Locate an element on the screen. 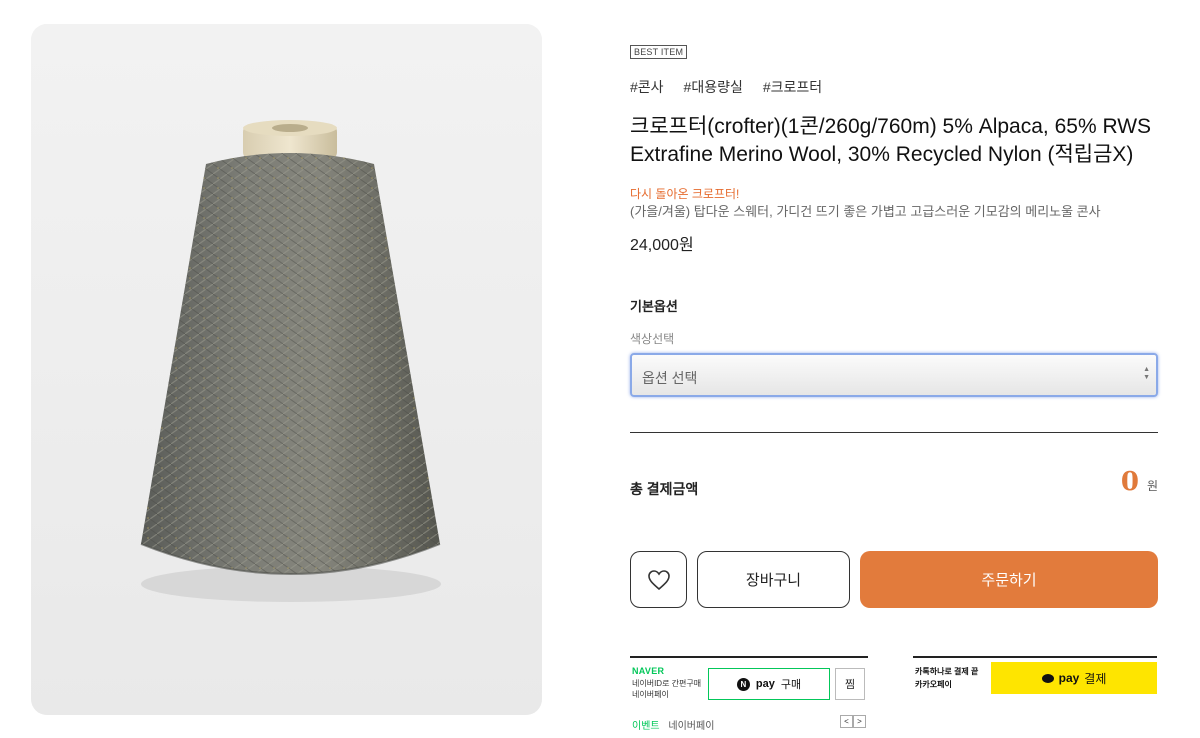  naverpay-subtitle-1: 네이버ID로 간편구매 is located at coordinates (667, 683).